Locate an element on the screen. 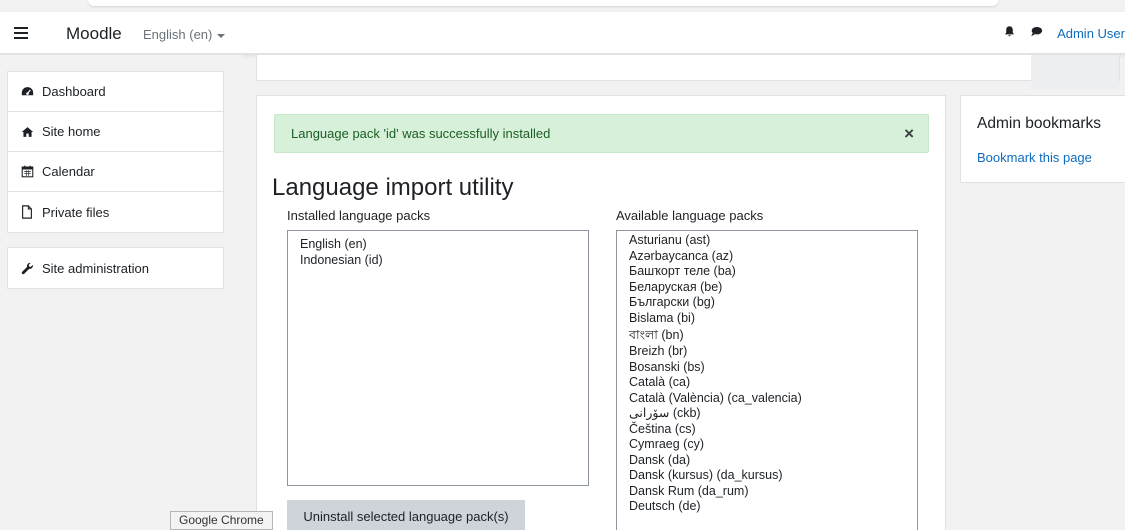  browser-address-bar-edge is located at coordinates (543, 3).